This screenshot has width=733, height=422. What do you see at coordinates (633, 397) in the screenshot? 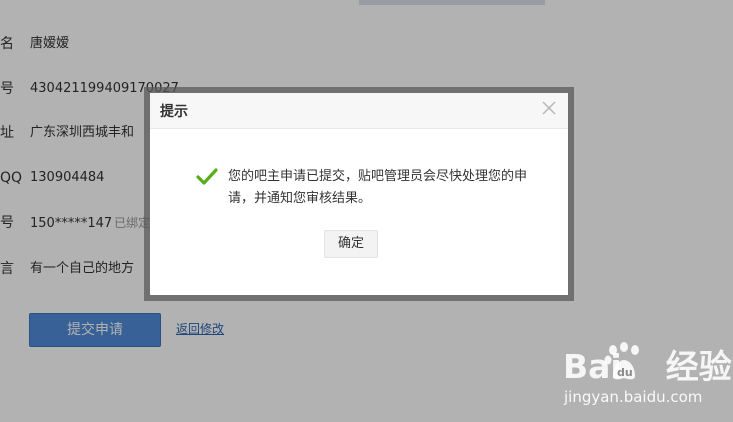
I see `watermark-url: jingyan.baidu.com` at bounding box center [633, 397].